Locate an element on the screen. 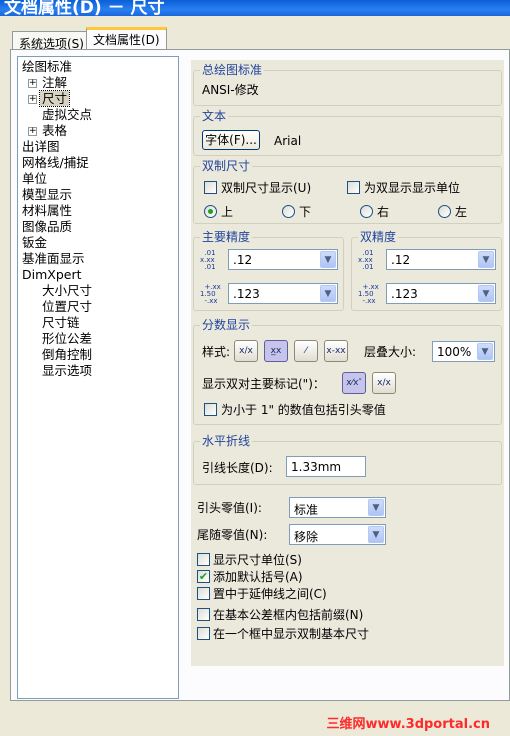 The width and height of the screenshot is (510, 736). tree-item-detailing: 出详图 is located at coordinates (41, 146).